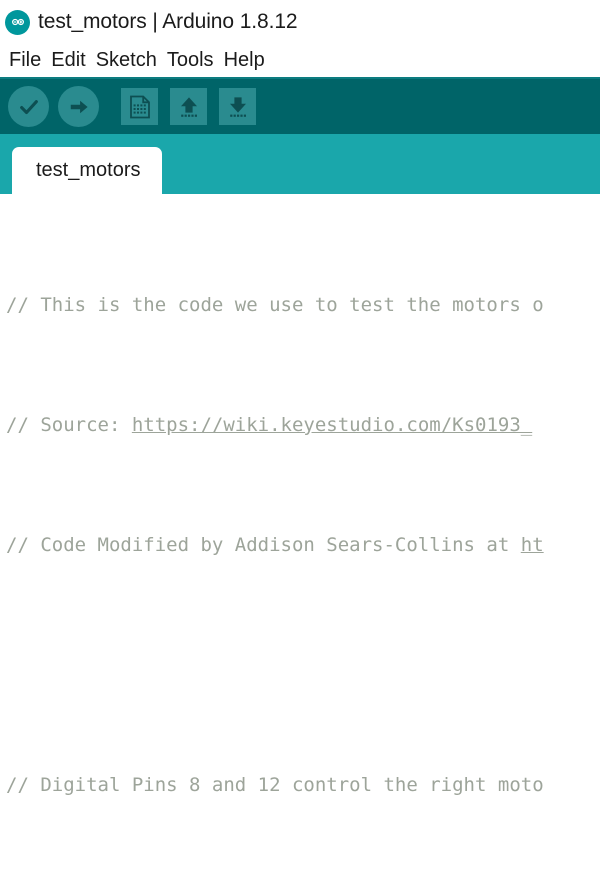 The height and width of the screenshot is (871, 600). Describe the element at coordinates (17, 22) in the screenshot. I see `arduino-infinity-logo-icon` at that location.